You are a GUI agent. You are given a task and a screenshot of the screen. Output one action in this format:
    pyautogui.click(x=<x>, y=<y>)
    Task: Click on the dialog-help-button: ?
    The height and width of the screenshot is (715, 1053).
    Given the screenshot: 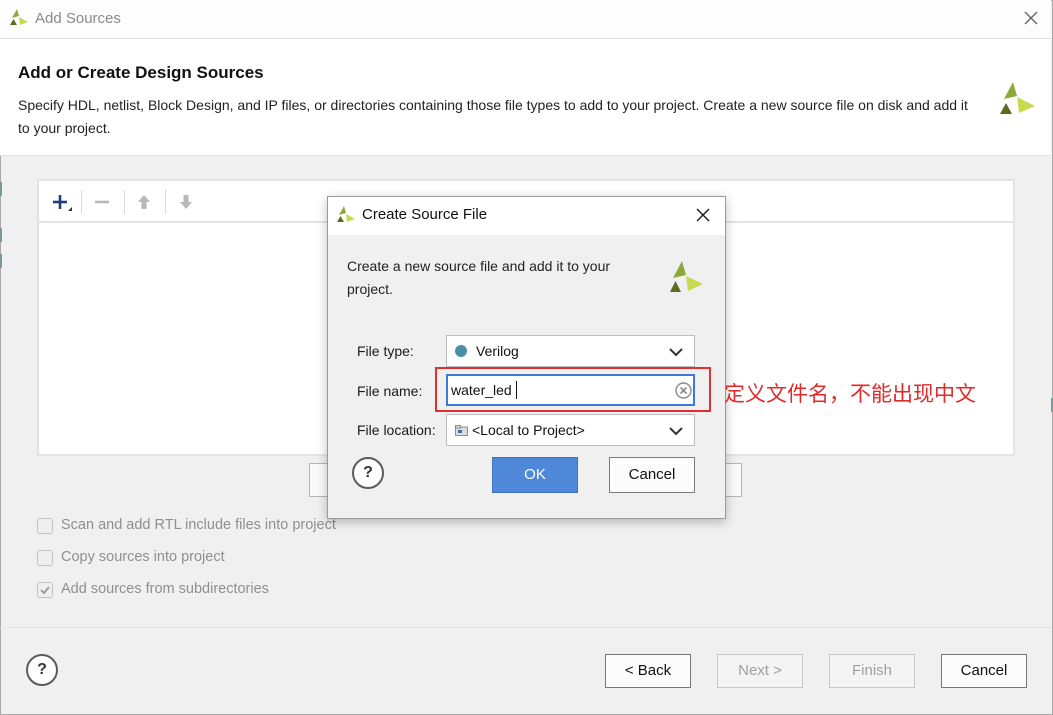 What is the action you would take?
    pyautogui.click(x=368, y=473)
    